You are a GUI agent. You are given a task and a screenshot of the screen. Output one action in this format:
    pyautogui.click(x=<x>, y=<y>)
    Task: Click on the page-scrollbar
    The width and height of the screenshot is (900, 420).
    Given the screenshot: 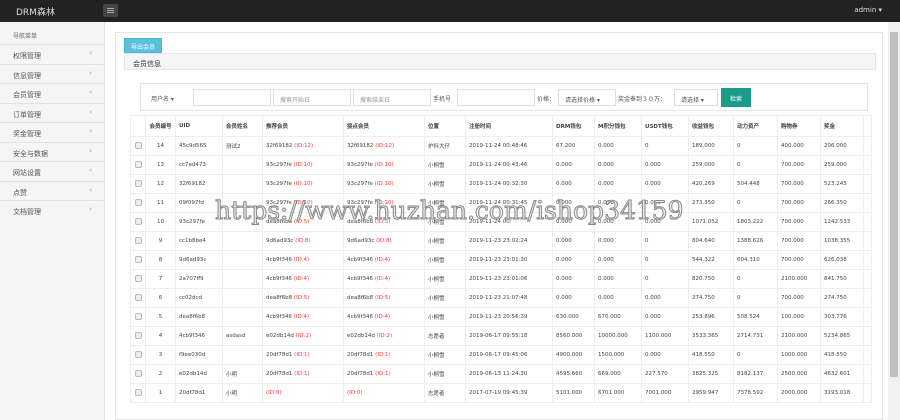 What is the action you would take?
    pyautogui.click(x=894, y=221)
    